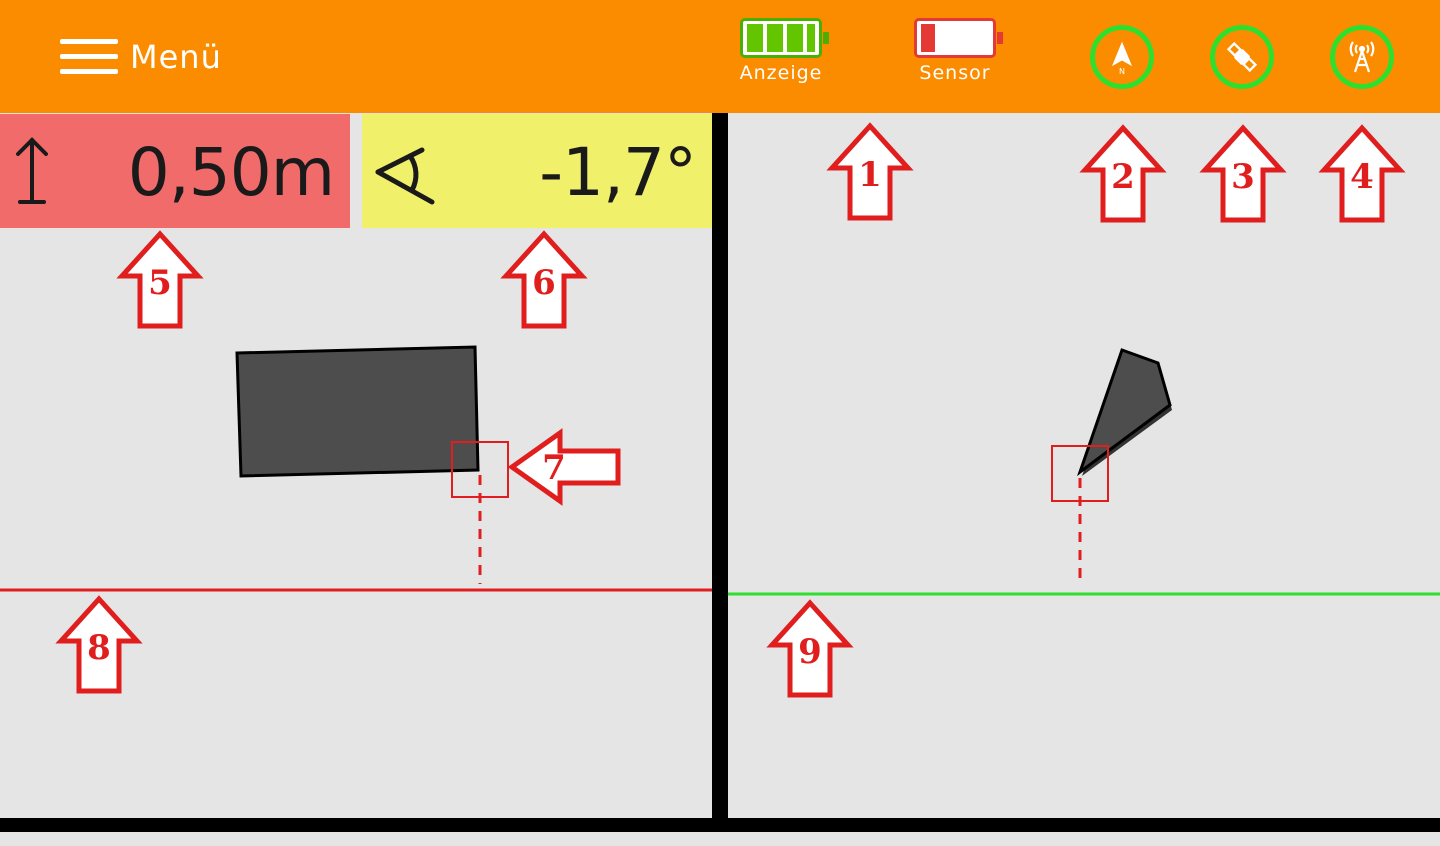  I want to click on sensor-battery: Sensor, so click(956, 51).